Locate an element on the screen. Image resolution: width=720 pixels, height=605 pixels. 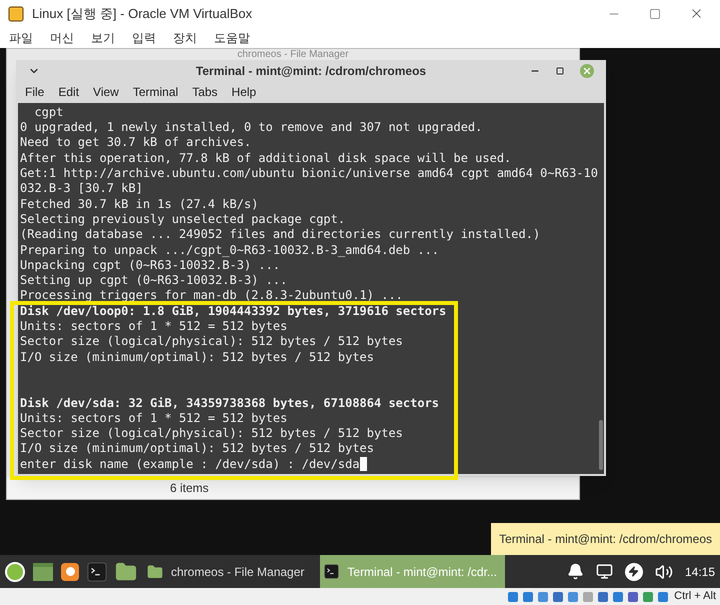
terminal-line: Get:1 http://archive.ubuntu.com/ubuntu bionic/universe amd64 cgpt amd64 0~R63-10 is located at coordinates (309, 174).